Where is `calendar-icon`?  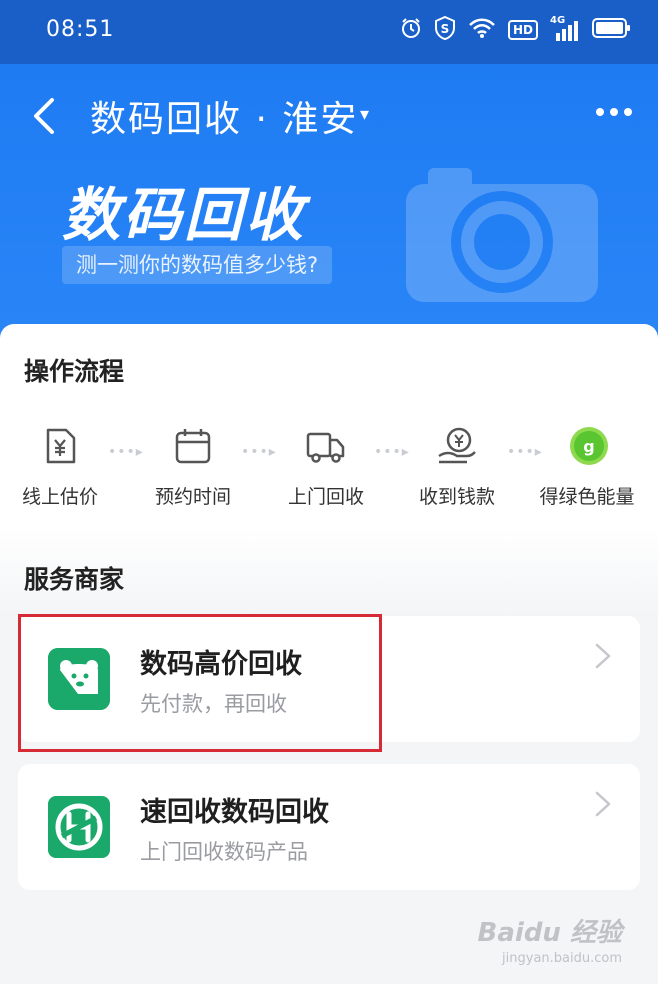
calendar-icon is located at coordinates (193, 446).